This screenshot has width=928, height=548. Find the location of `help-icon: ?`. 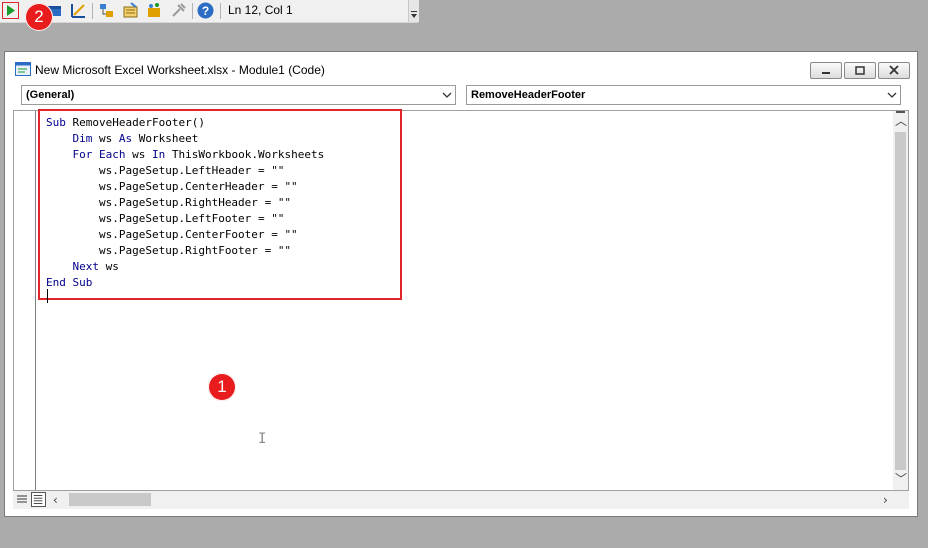

help-icon: ? is located at coordinates (205, 10).